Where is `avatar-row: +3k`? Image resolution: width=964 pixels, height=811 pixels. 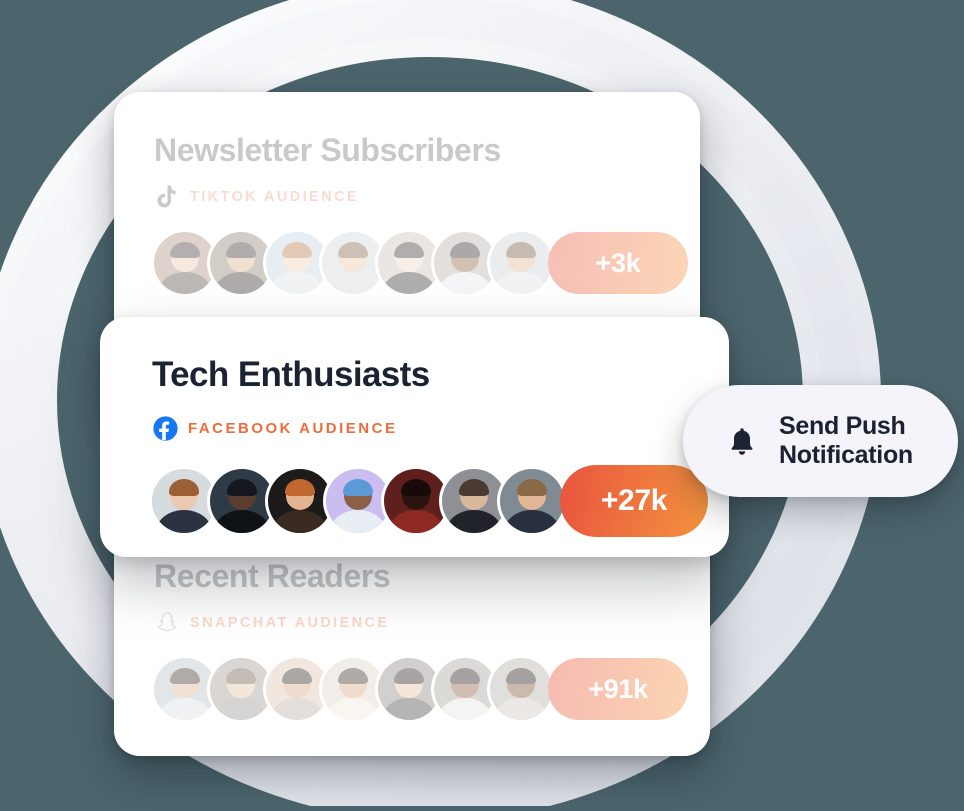 avatar-row: +3k is located at coordinates (427, 263).